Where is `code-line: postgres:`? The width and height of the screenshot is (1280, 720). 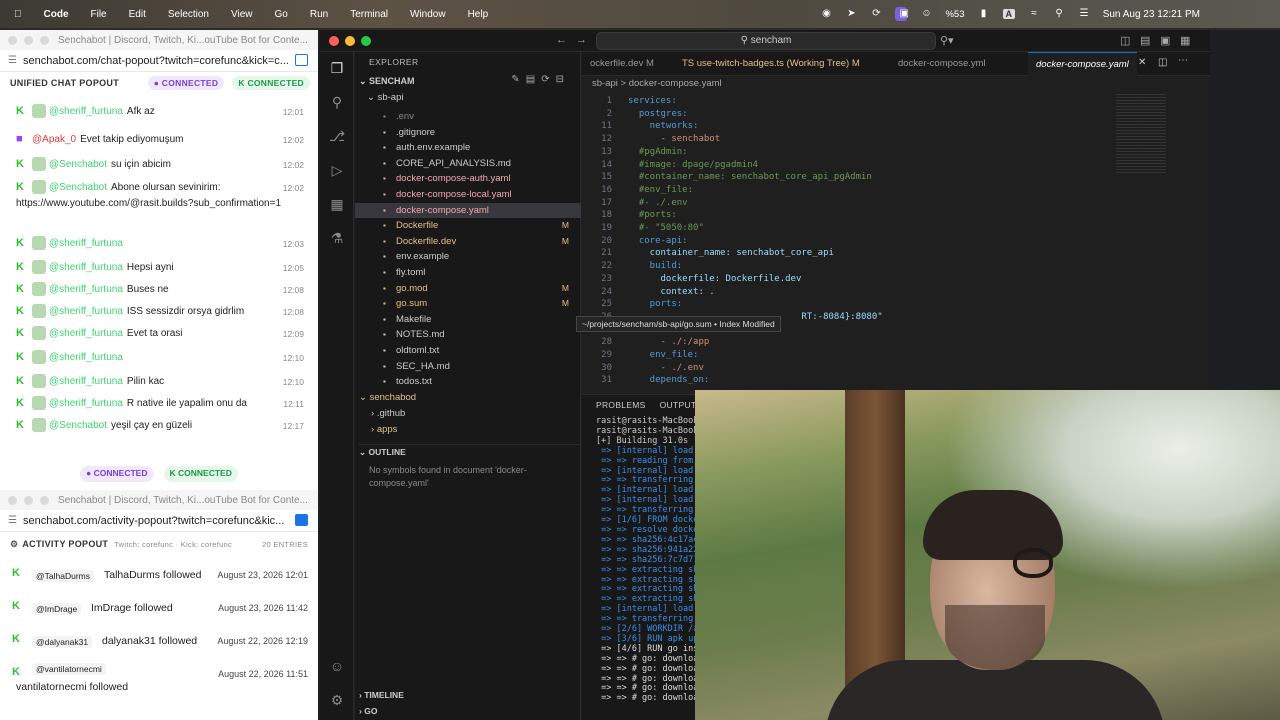
code-line: postgres: is located at coordinates (658, 114).